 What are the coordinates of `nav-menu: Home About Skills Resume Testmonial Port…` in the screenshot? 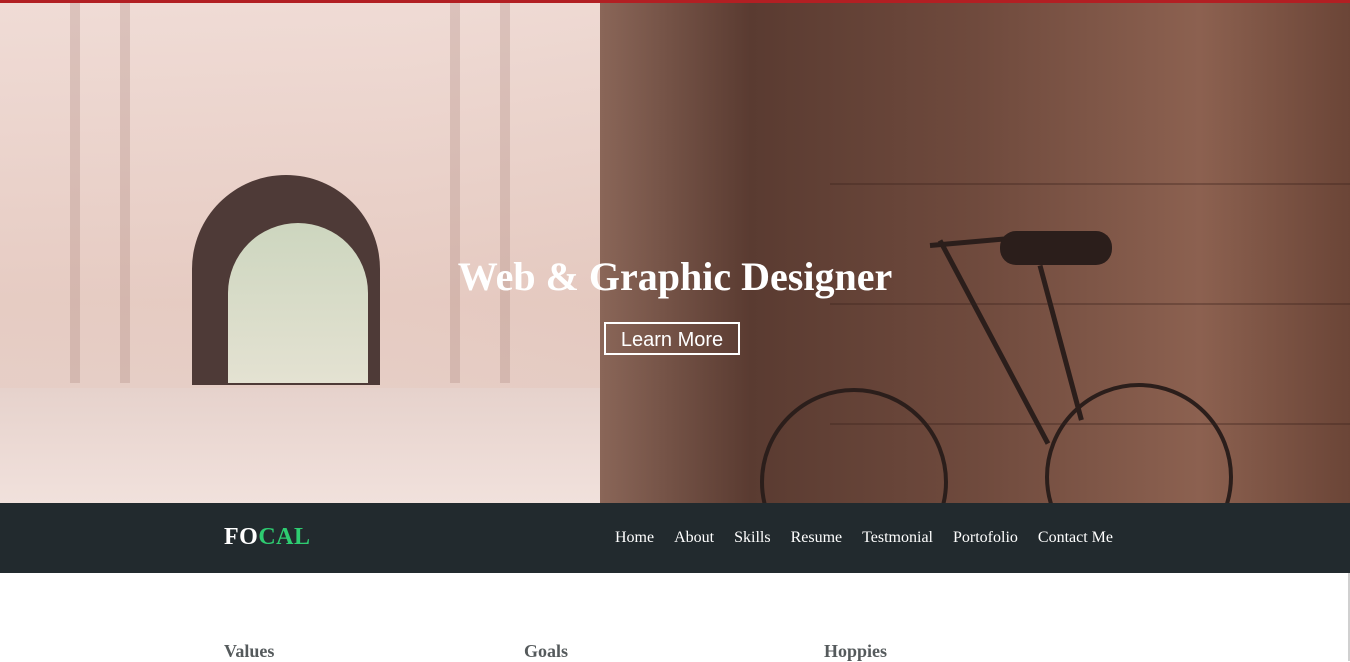 It's located at (864, 538).